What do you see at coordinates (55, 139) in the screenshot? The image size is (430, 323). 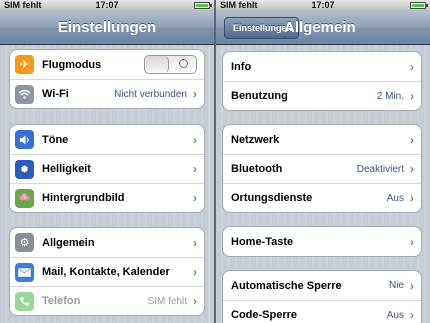 I see `row-label: Töne` at bounding box center [55, 139].